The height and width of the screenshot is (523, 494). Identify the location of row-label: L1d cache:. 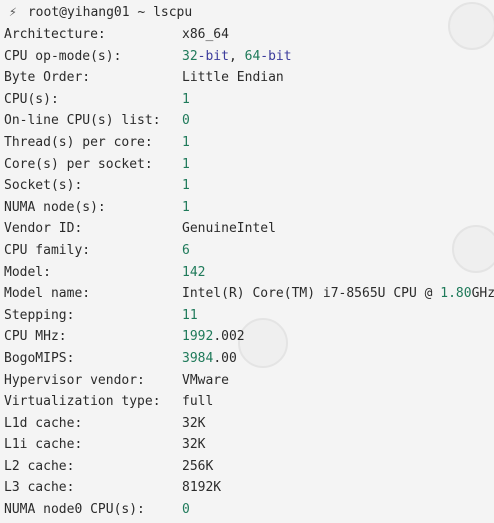
(43, 423).